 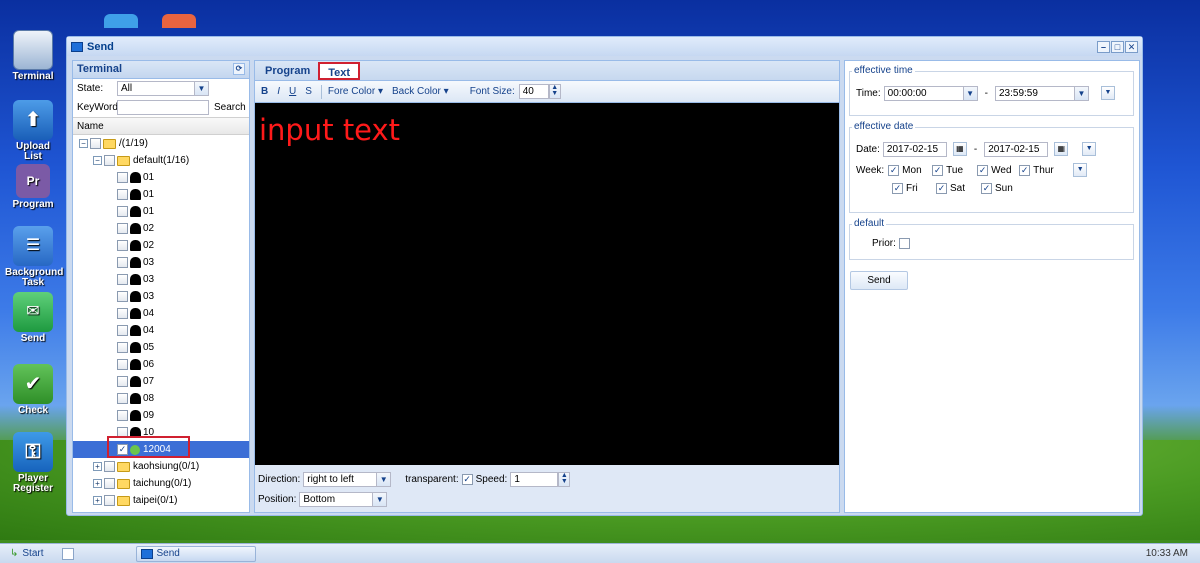 What do you see at coordinates (904, 243) in the screenshot?
I see `prior-checkbox` at bounding box center [904, 243].